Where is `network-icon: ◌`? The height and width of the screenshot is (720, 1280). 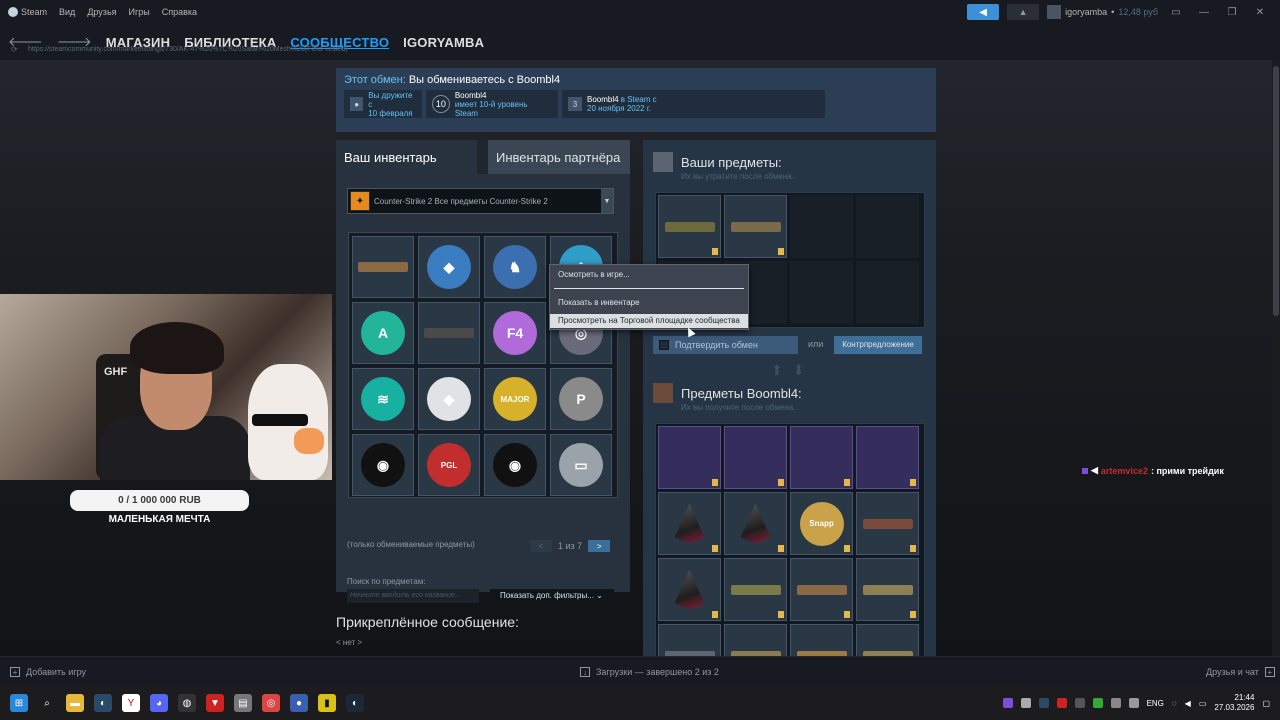
network-icon: ◌ is located at coordinates (1174, 703).